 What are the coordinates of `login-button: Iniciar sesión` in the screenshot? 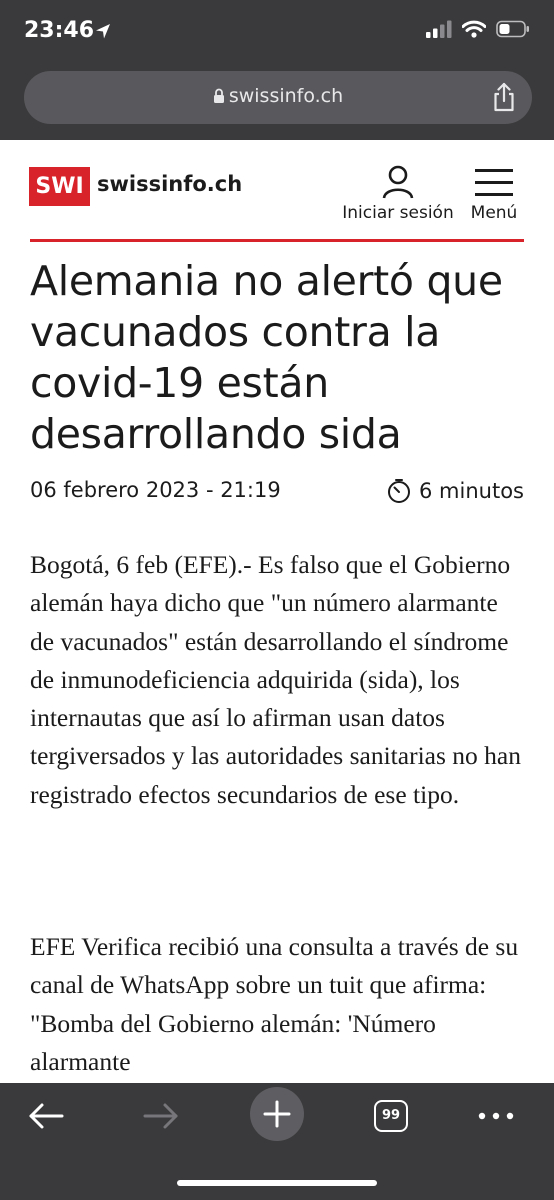 It's located at (398, 196).